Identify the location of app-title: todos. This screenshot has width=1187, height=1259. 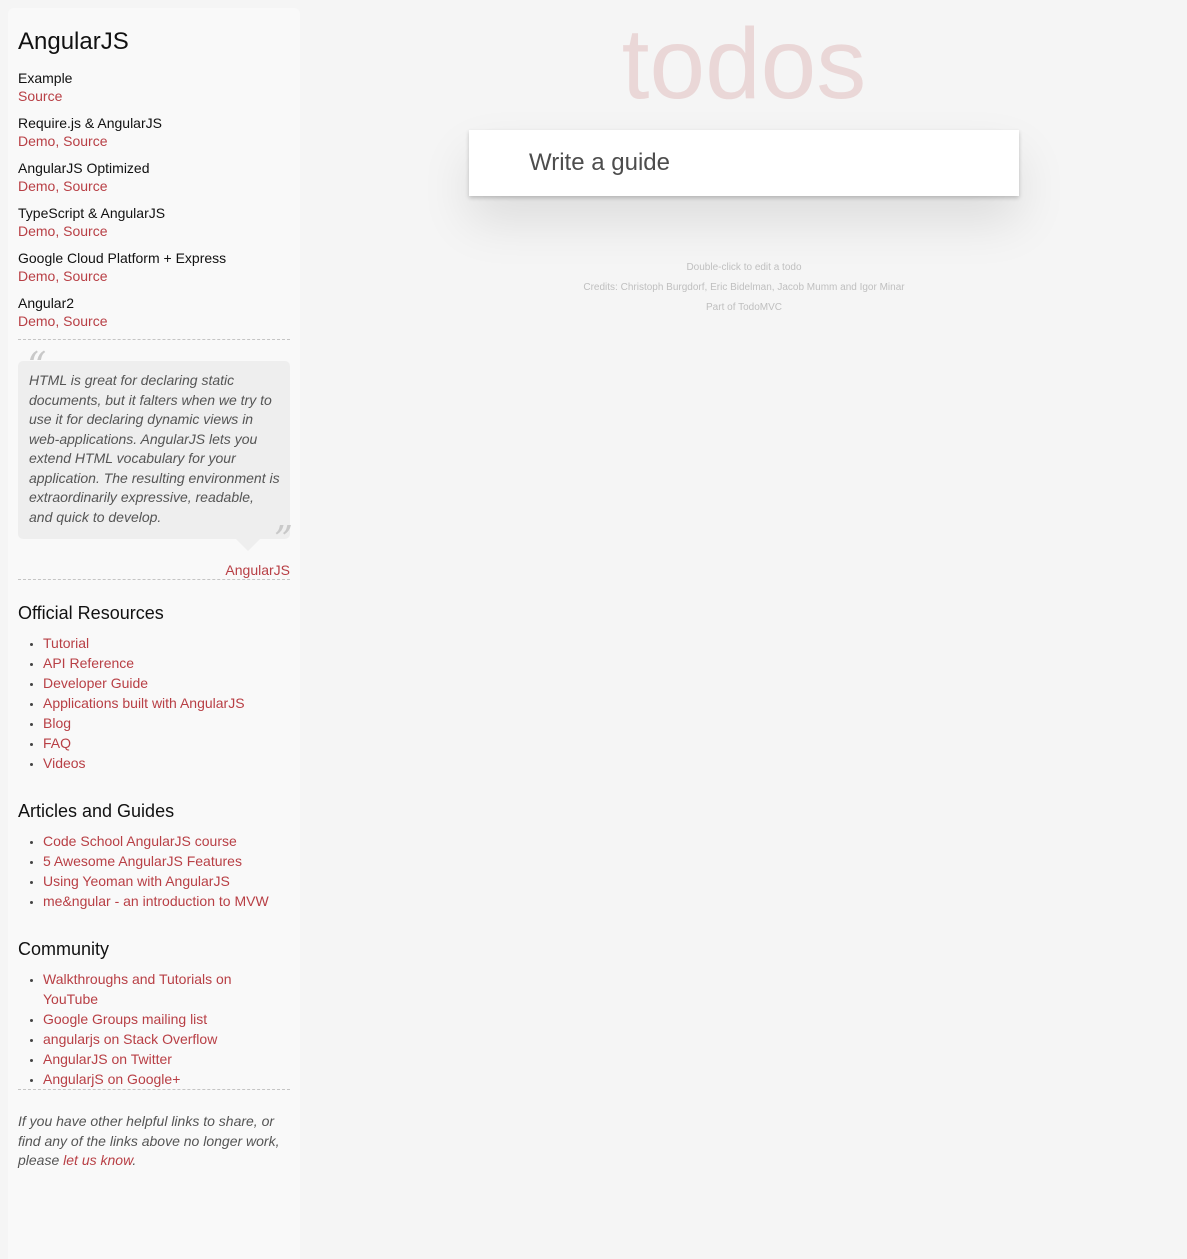
(744, 64).